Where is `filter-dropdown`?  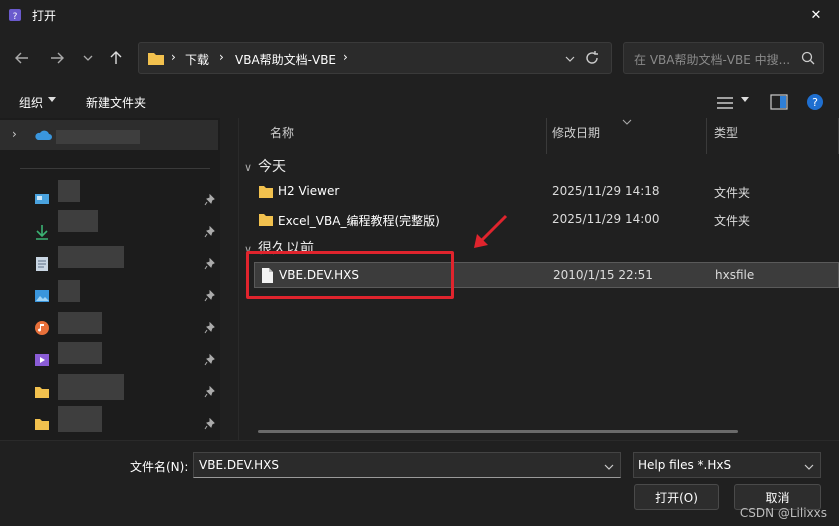 filter-dropdown is located at coordinates (809, 468).